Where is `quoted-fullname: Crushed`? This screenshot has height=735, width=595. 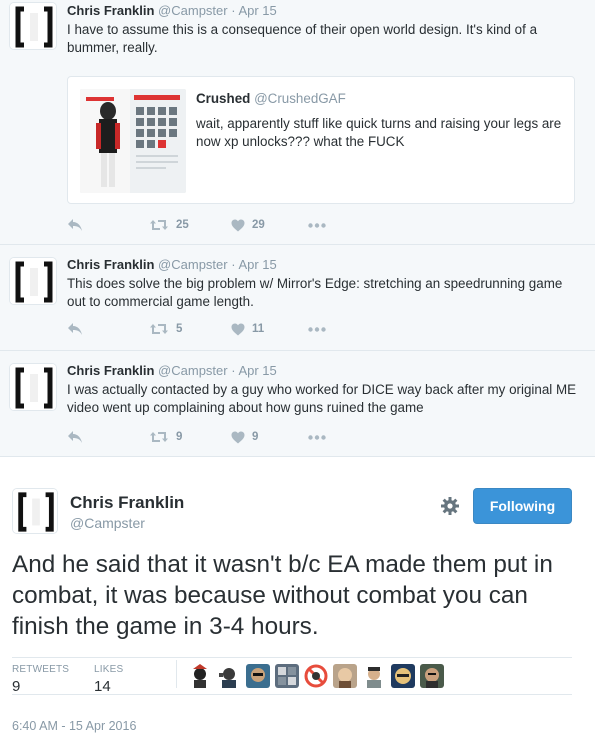 quoted-fullname: Crushed is located at coordinates (223, 98).